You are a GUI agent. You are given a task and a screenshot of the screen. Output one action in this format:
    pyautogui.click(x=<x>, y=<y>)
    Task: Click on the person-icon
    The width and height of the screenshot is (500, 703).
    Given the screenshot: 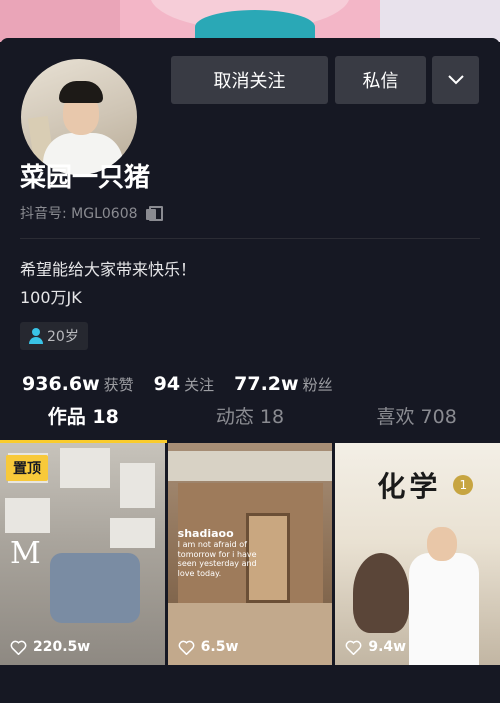 What is the action you would take?
    pyautogui.click(x=36, y=336)
    